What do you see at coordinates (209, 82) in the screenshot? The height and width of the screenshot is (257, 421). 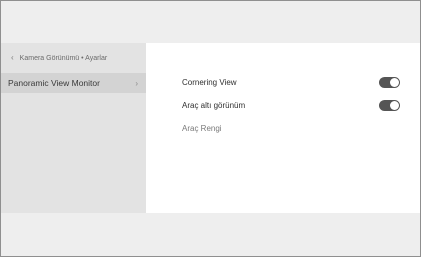 I see `setting-label: Cornering View` at bounding box center [209, 82].